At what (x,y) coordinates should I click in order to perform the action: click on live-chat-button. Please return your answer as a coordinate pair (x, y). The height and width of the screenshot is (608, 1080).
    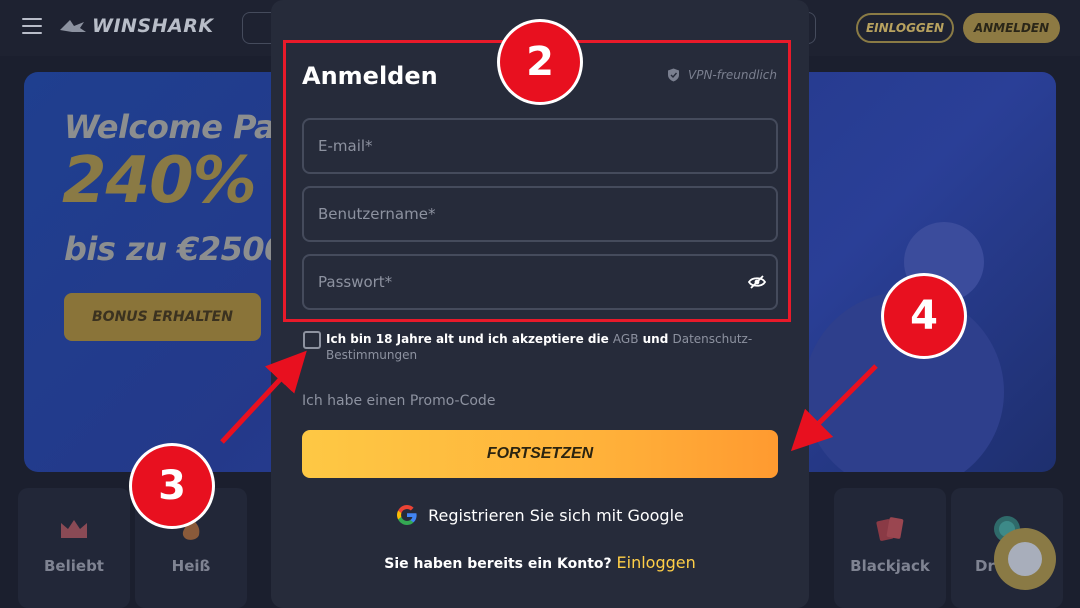
    Looking at the image, I should click on (1025, 559).